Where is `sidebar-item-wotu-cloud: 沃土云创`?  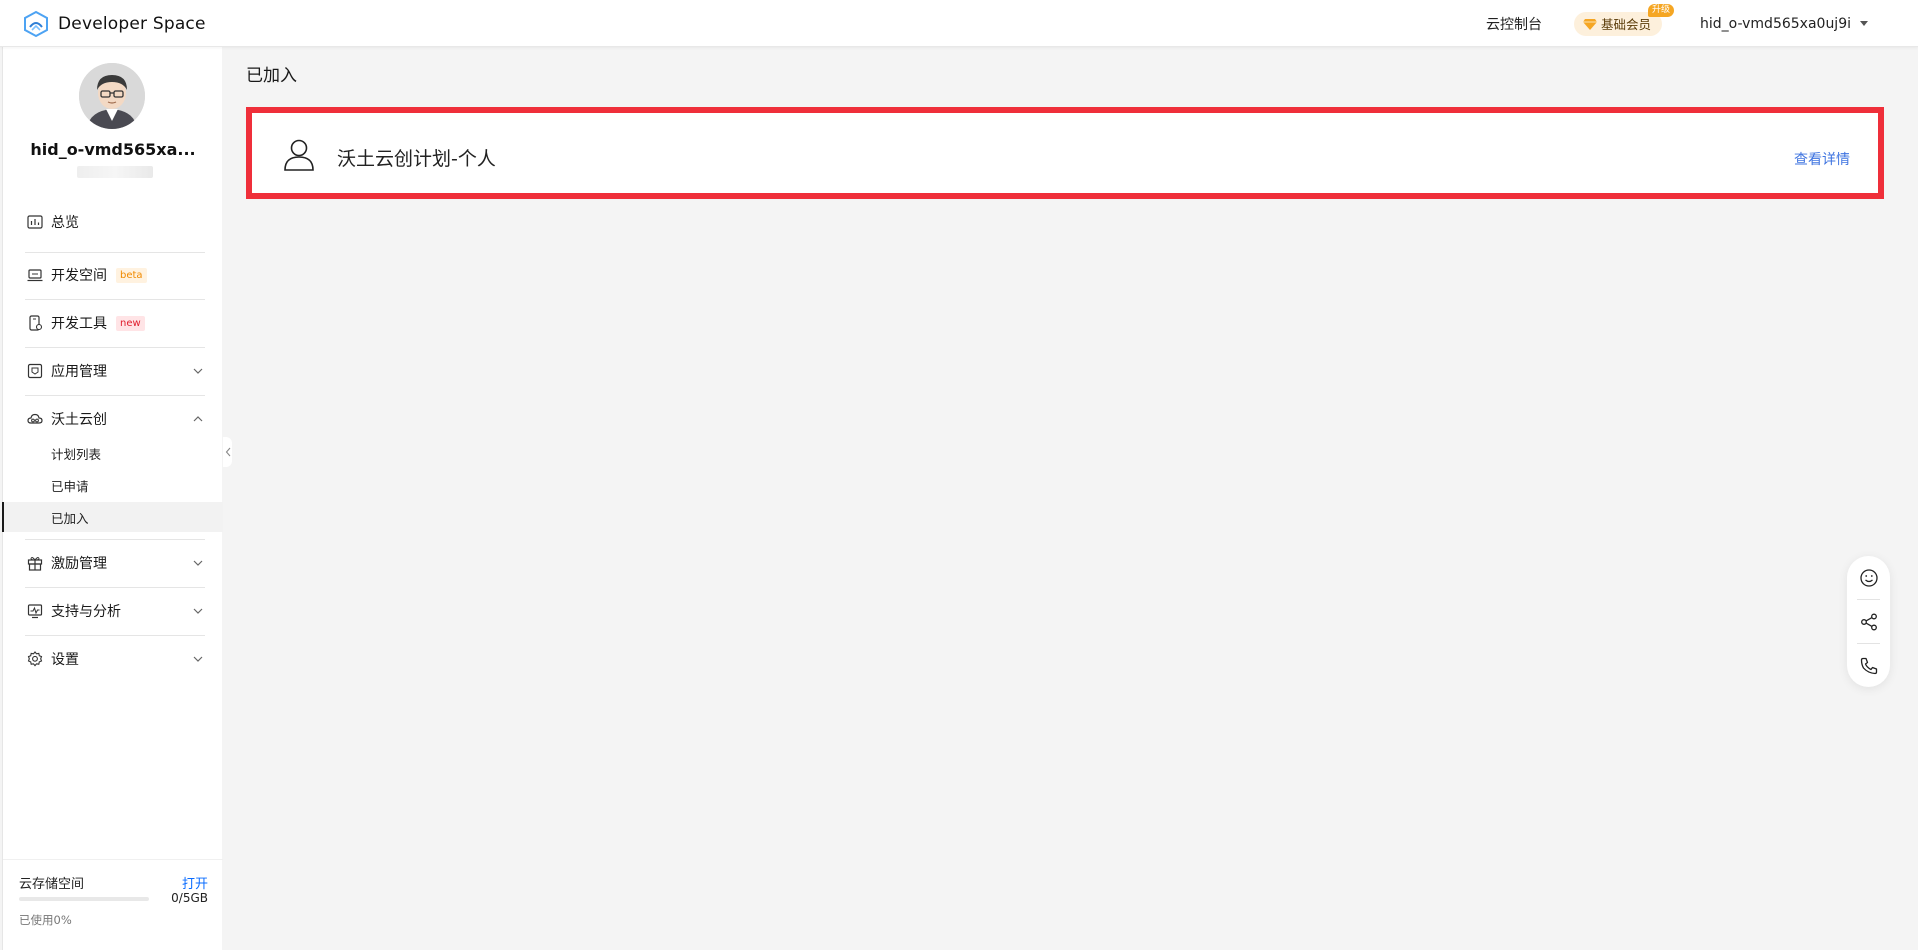 sidebar-item-wotu-cloud: 沃土云创 is located at coordinates (113, 419).